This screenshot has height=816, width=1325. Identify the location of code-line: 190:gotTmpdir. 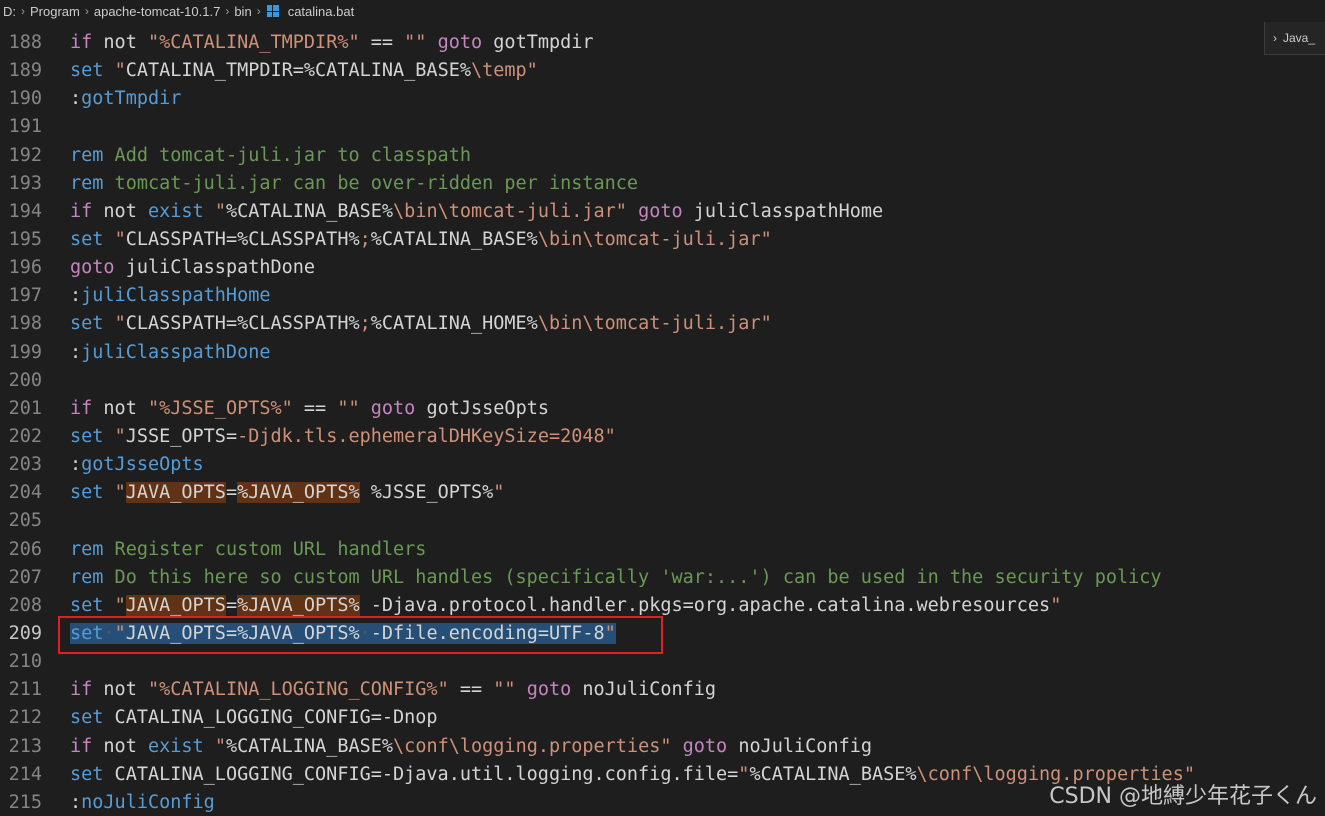
(662, 99).